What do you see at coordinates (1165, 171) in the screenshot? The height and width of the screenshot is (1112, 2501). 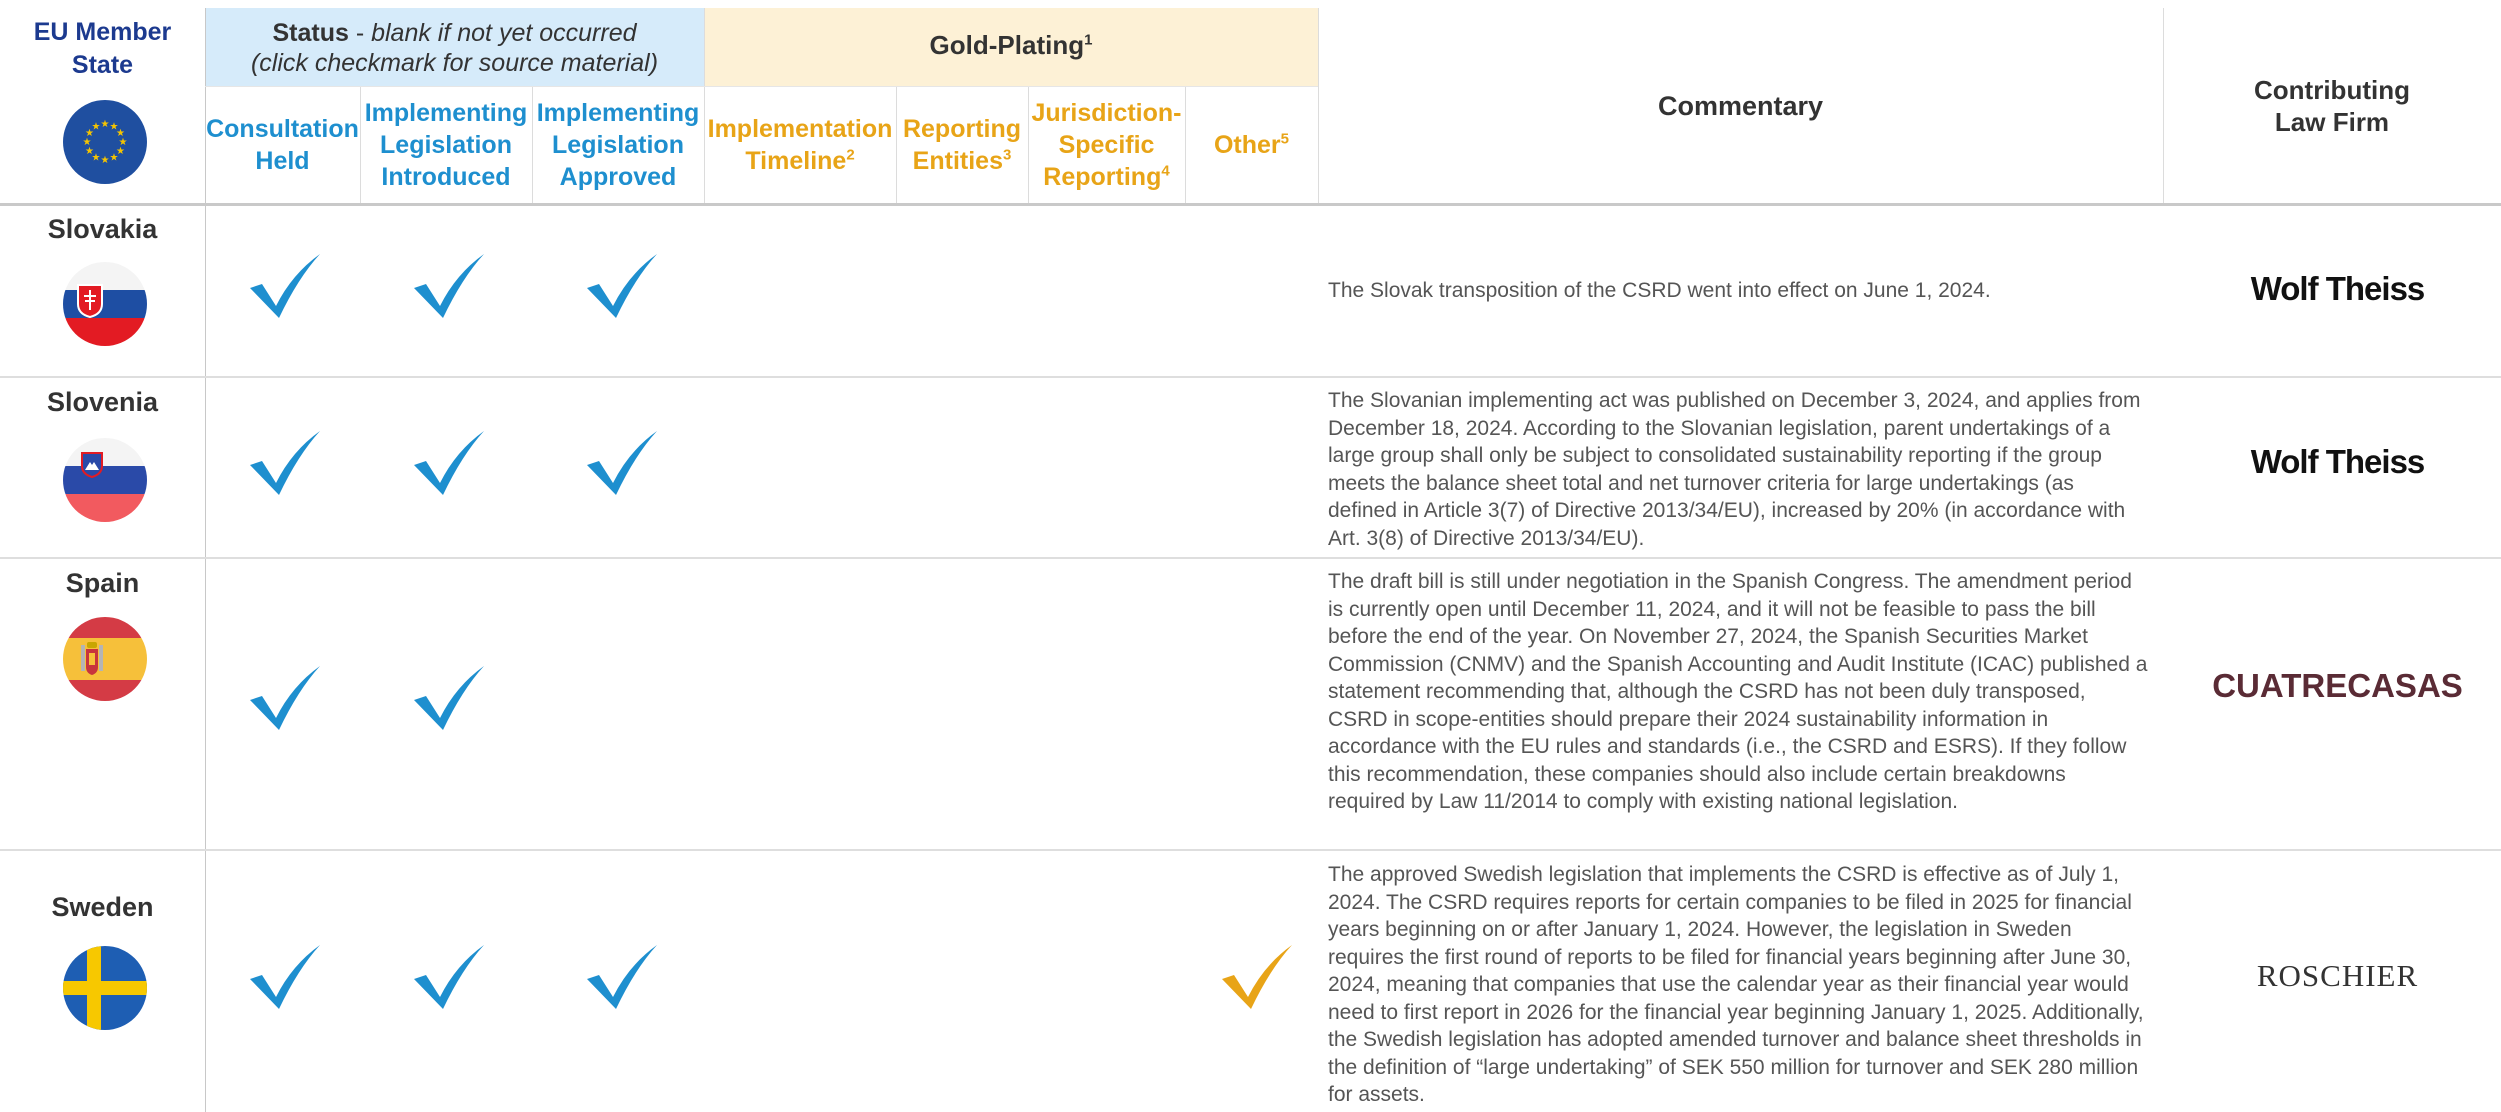 I see `col-jurisdiction-footnote: 4` at bounding box center [1165, 171].